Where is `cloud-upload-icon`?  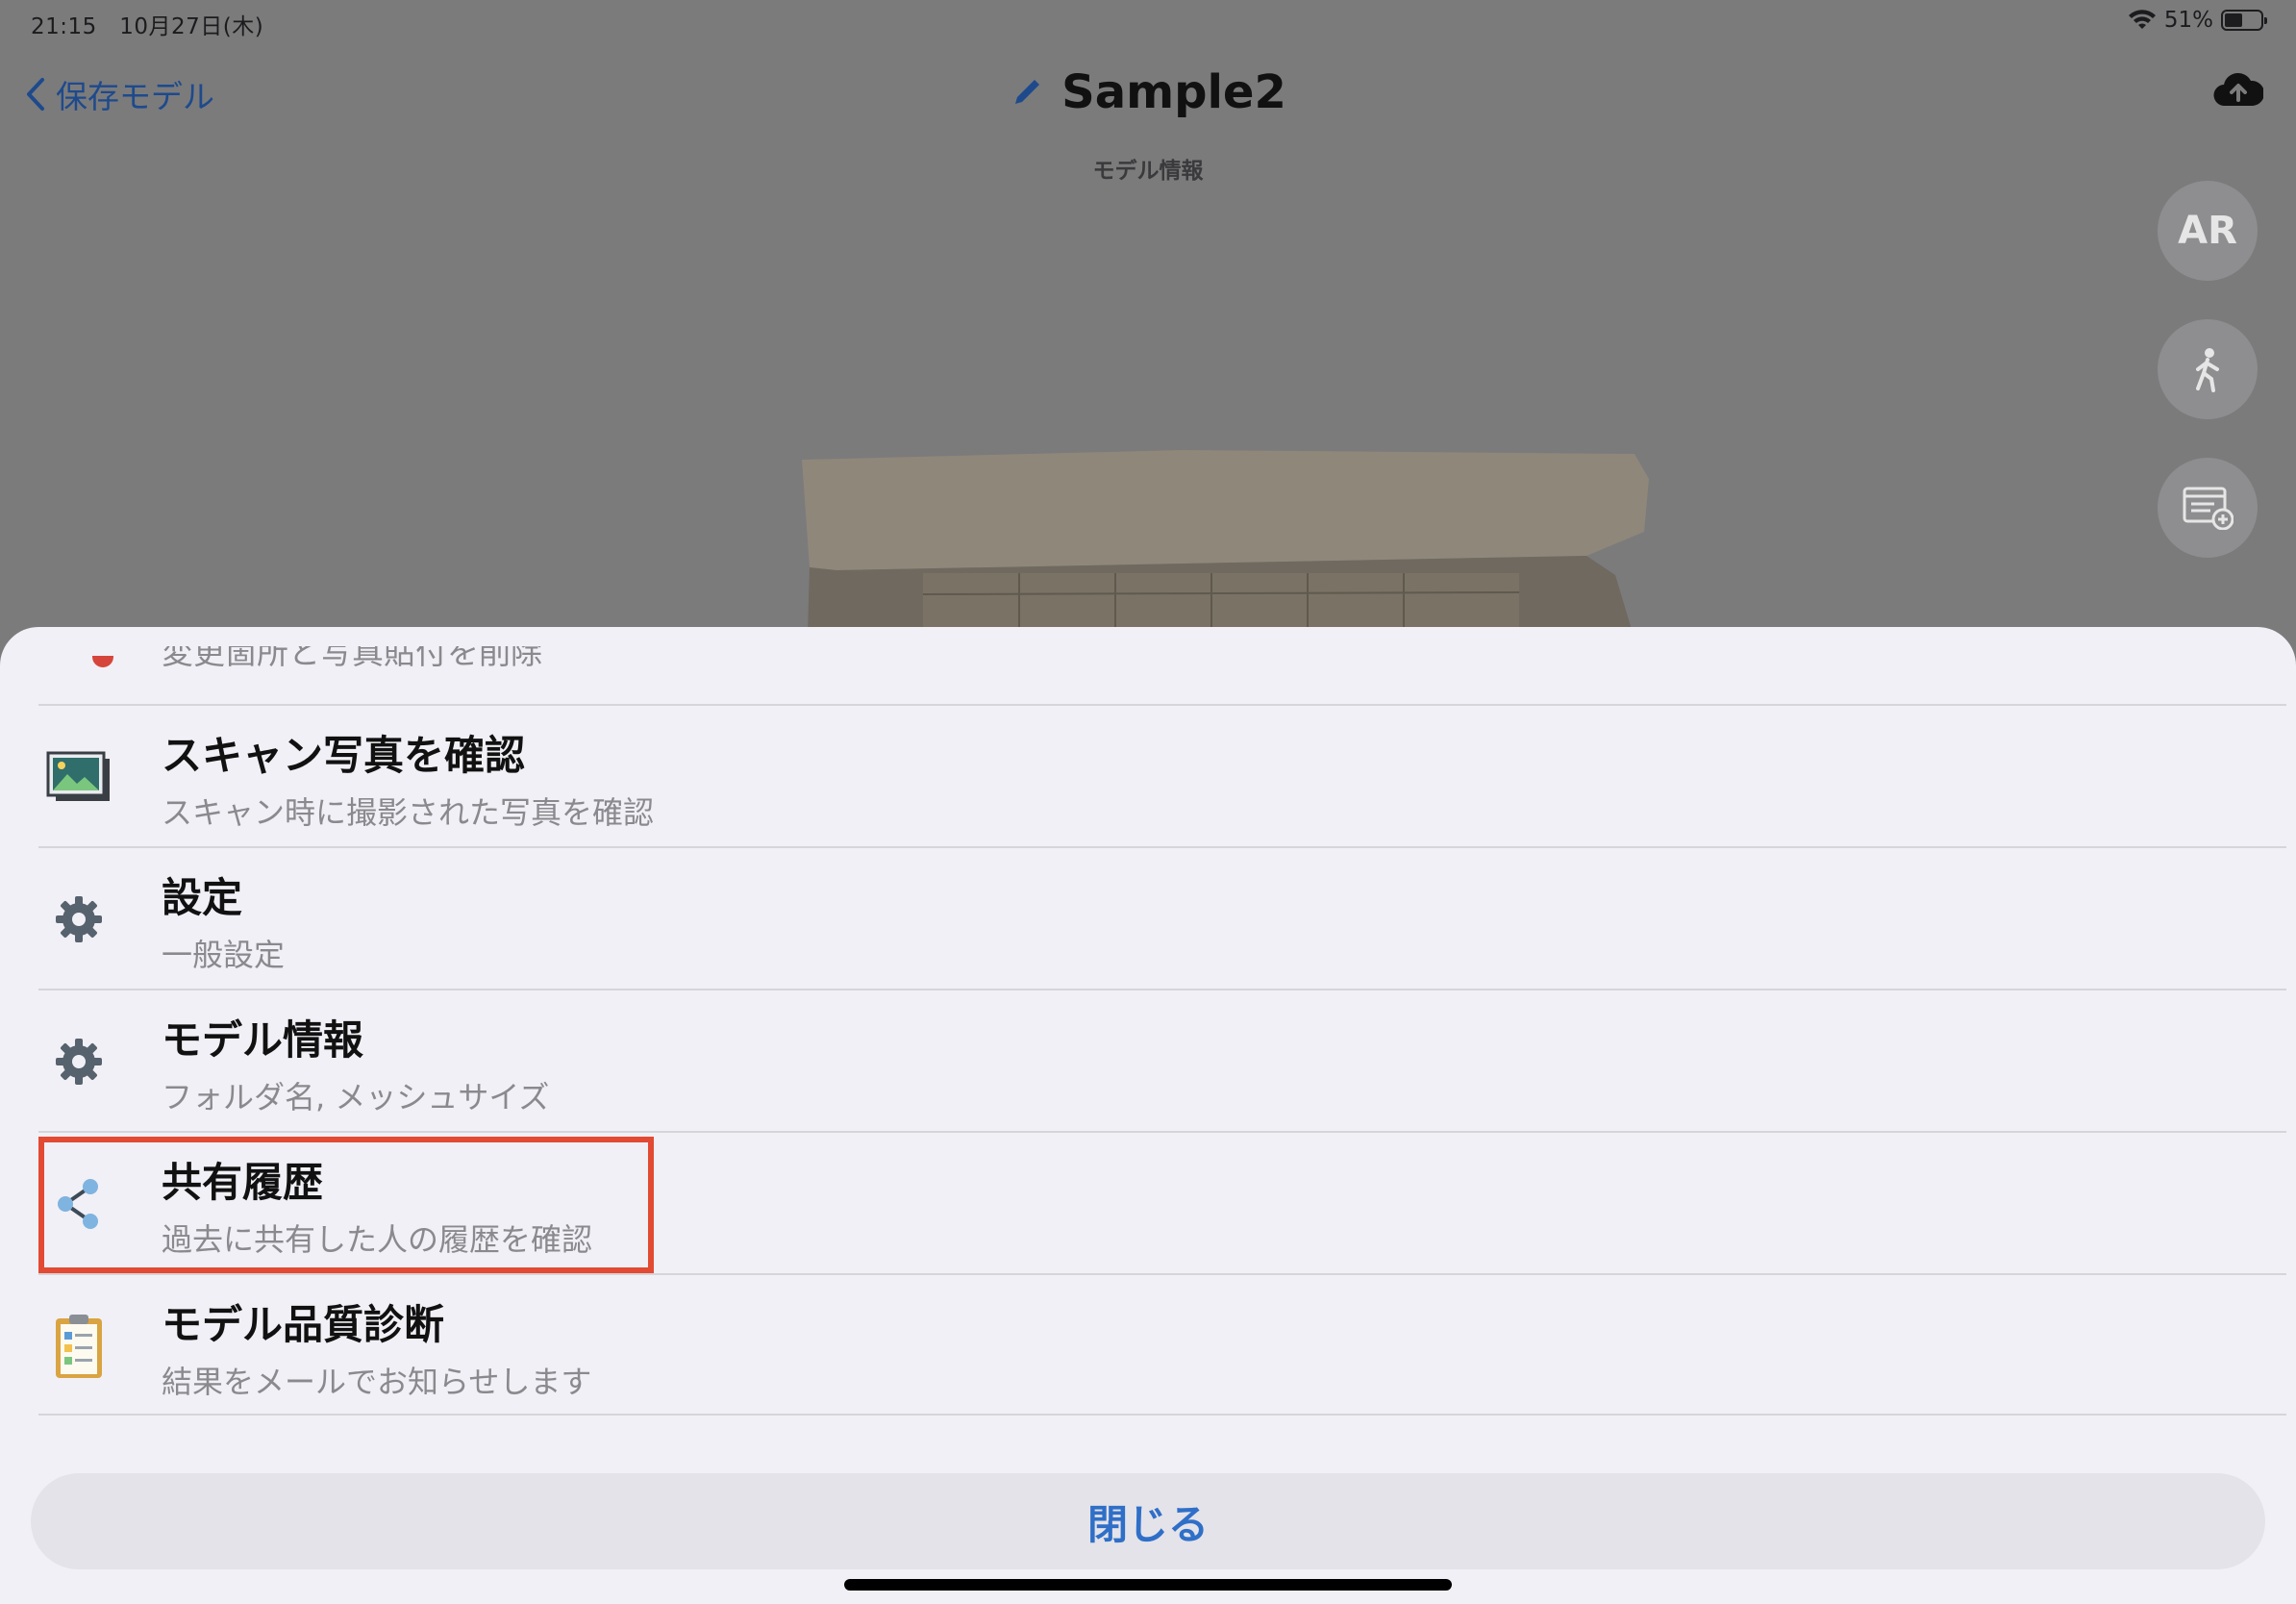
cloud-upload-icon is located at coordinates (2239, 89).